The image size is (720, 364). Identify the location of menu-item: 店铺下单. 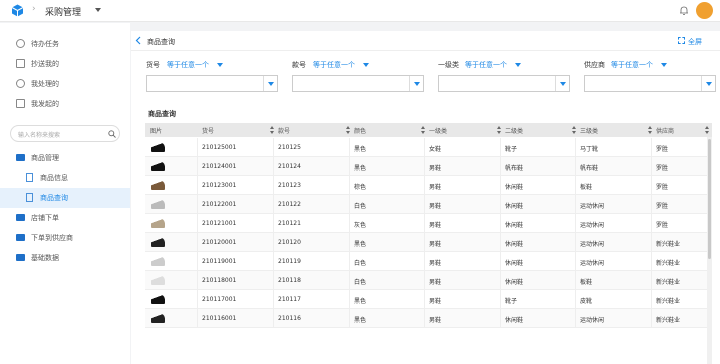
(65, 218).